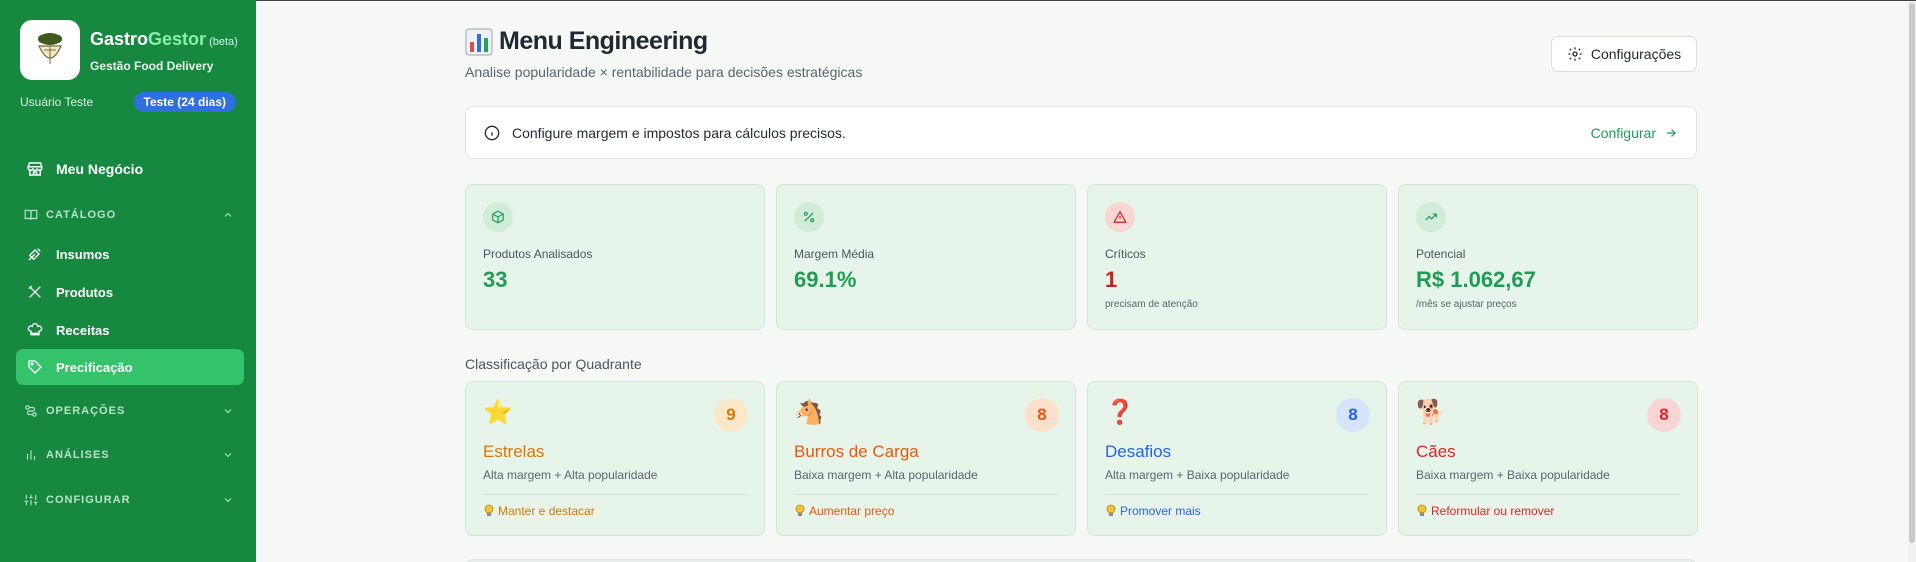  I want to click on nav-section-label: OPERAÇÕES, so click(86, 411).